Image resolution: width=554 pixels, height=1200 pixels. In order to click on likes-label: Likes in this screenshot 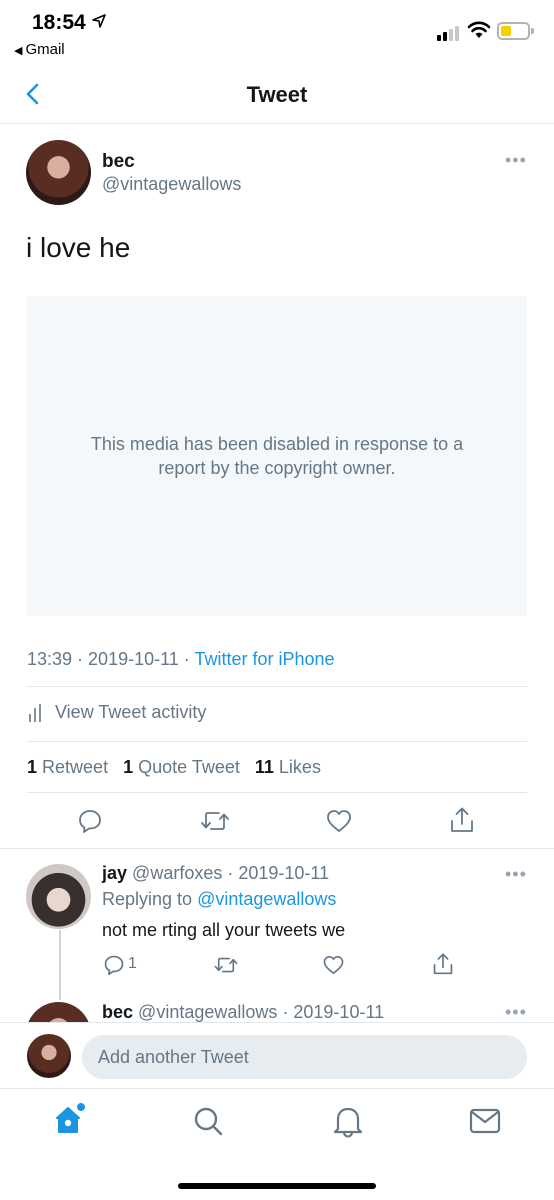, I will do `click(299, 767)`.